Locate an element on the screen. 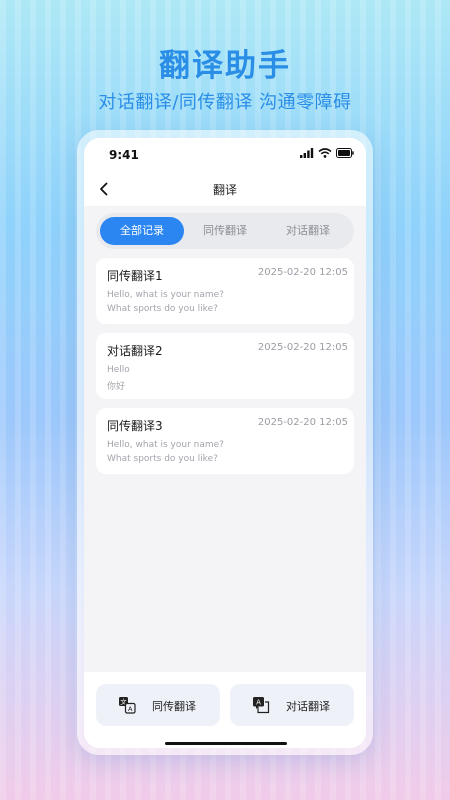 The height and width of the screenshot is (800, 450). promo-title: 翻译助手 is located at coordinates (225, 66).